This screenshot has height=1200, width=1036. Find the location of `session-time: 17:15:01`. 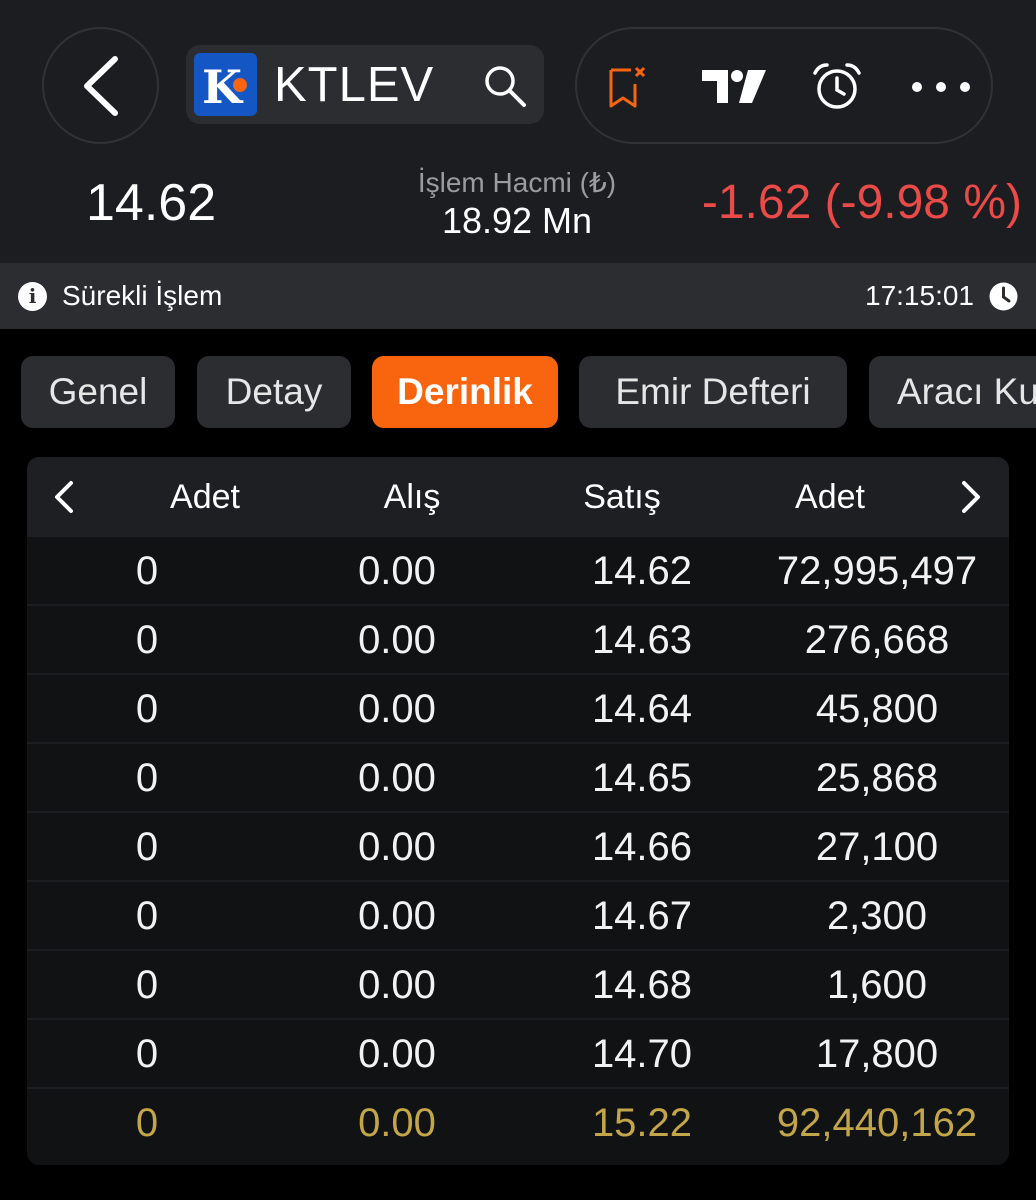

session-time: 17:15:01 is located at coordinates (919, 295).